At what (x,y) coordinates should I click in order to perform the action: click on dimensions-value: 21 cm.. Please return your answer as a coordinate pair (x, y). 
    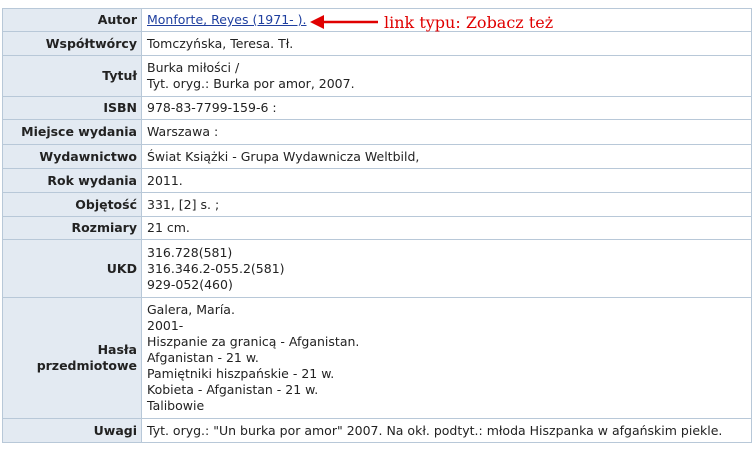
    Looking at the image, I should click on (446, 228).